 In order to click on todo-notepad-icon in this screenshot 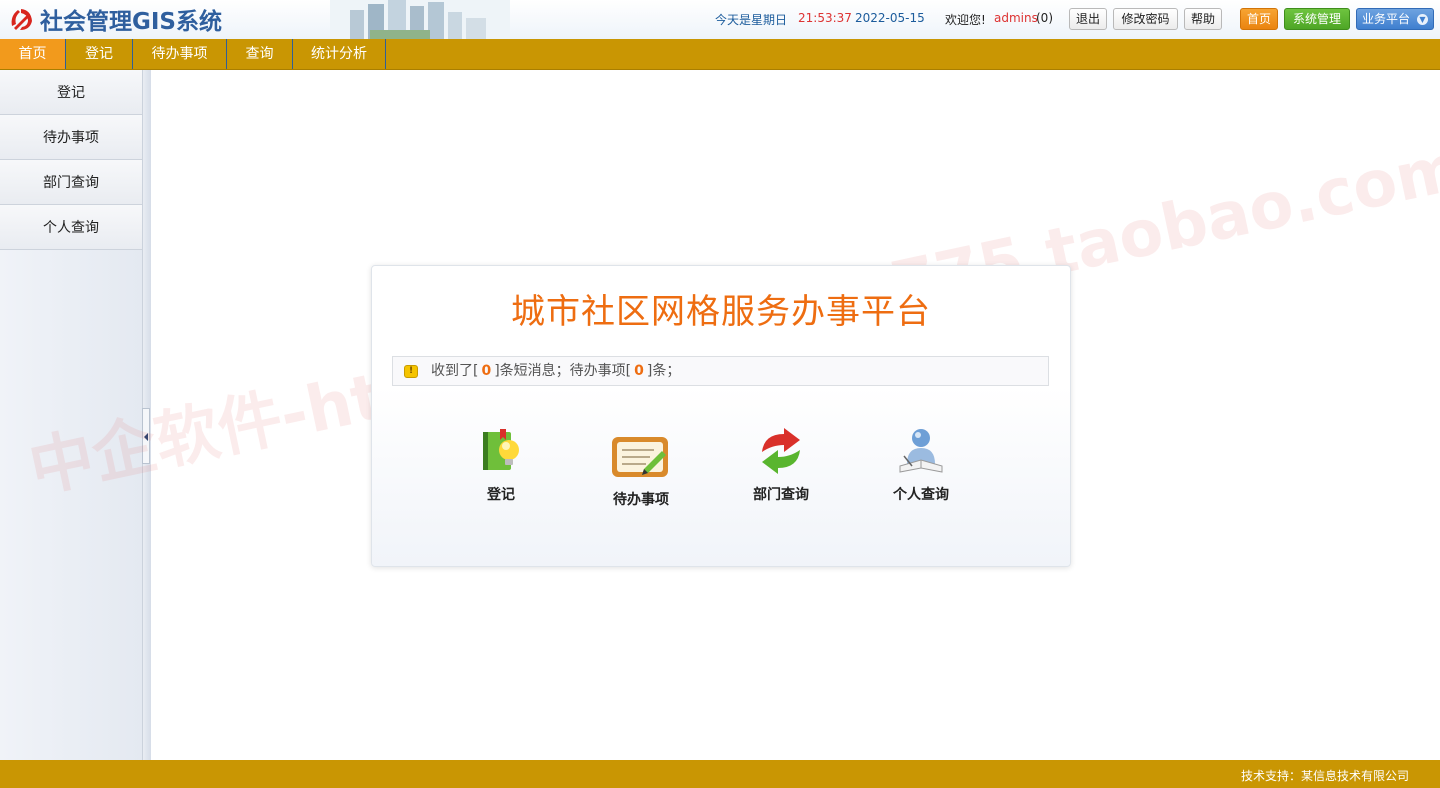, I will do `click(640, 457)`.